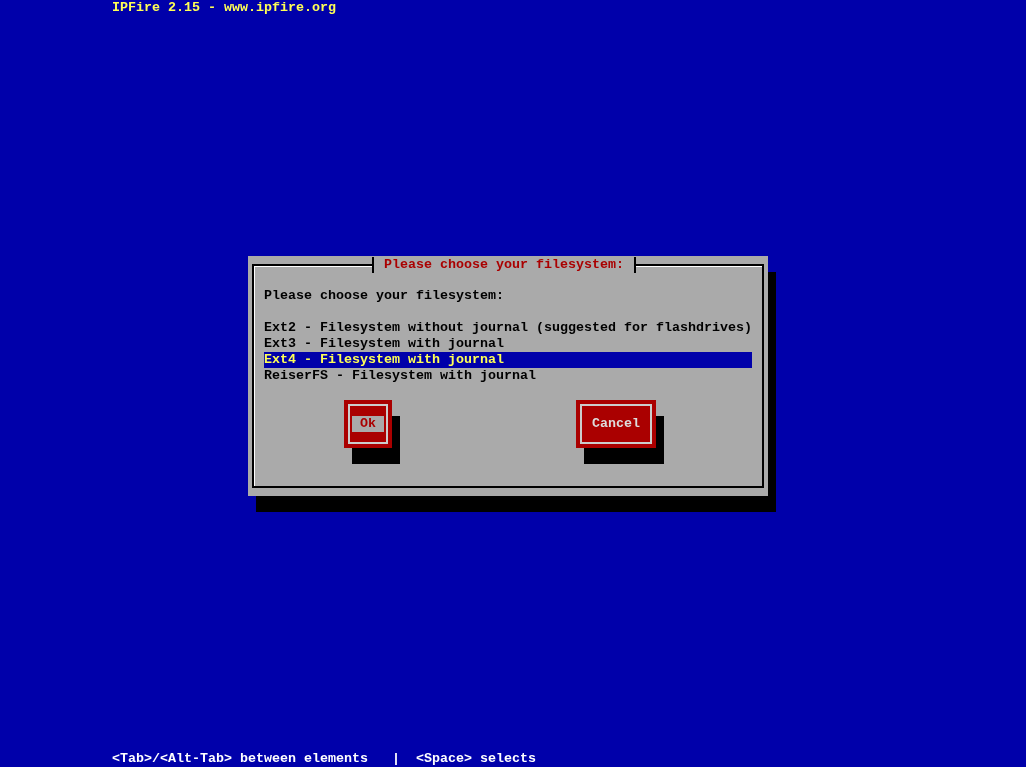  Describe the element at coordinates (504, 265) in the screenshot. I see `dialog-title: Please choose your filesystem:` at that location.